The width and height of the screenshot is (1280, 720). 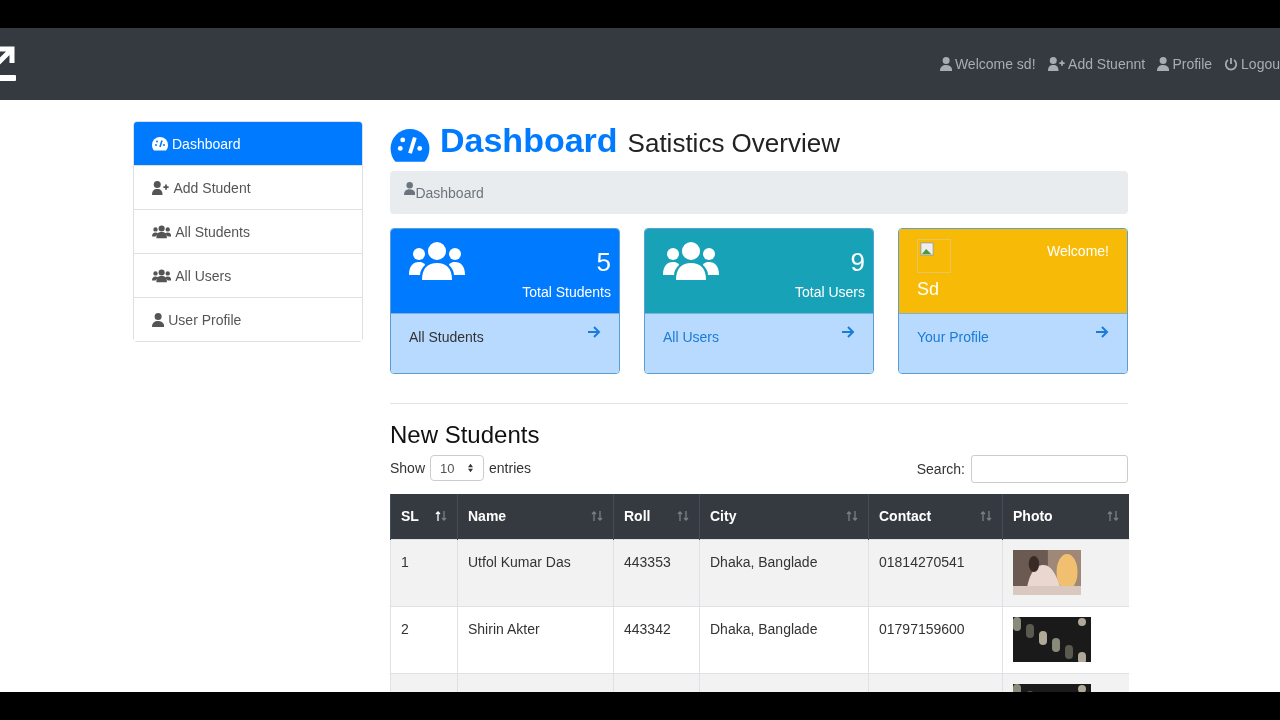 What do you see at coordinates (1078, 251) in the screenshot?
I see `welcome-text: Welcome!` at bounding box center [1078, 251].